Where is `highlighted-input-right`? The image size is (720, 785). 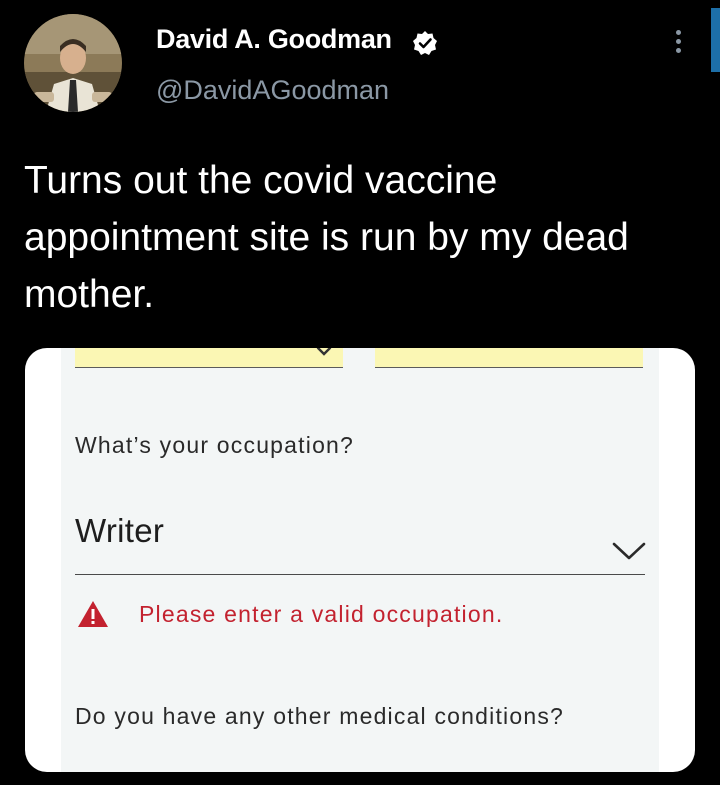 highlighted-input-right is located at coordinates (509, 358).